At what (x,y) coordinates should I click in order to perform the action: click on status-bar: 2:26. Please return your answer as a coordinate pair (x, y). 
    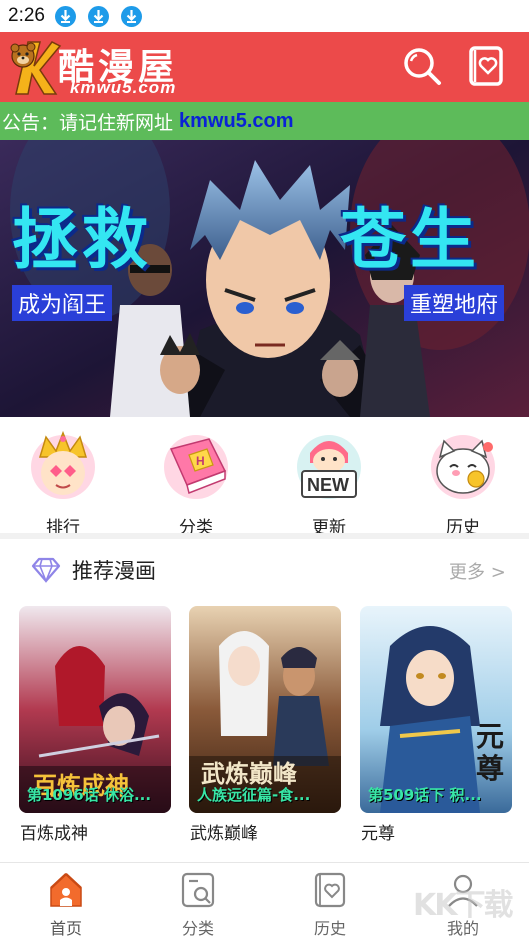
    Looking at the image, I should click on (264, 16).